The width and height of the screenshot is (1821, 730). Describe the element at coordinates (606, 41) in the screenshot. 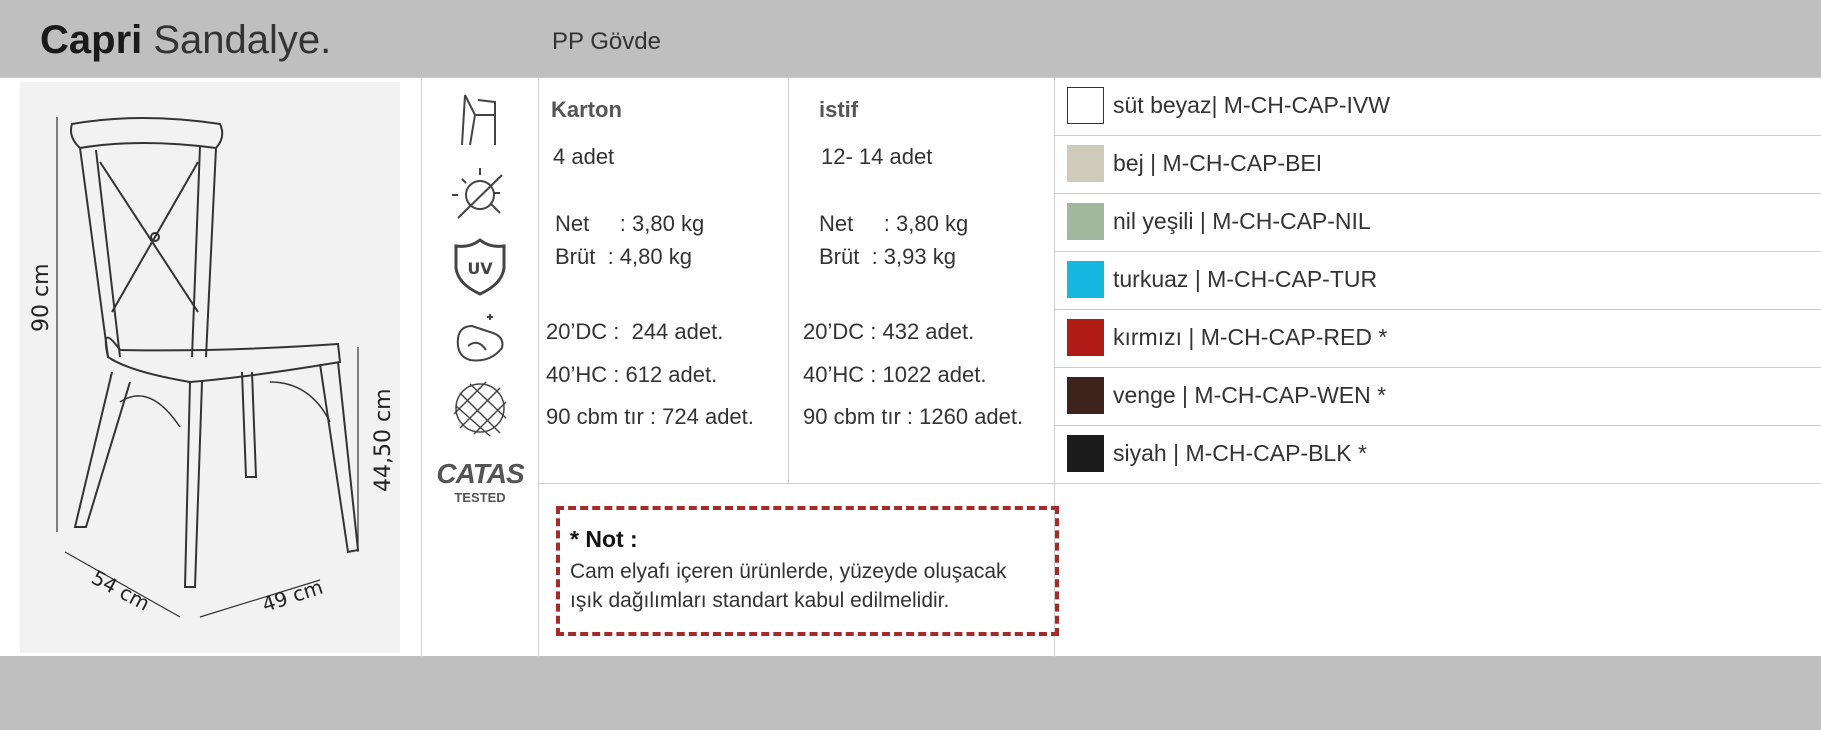

I see `product-subtitle: PP Gövde` at that location.